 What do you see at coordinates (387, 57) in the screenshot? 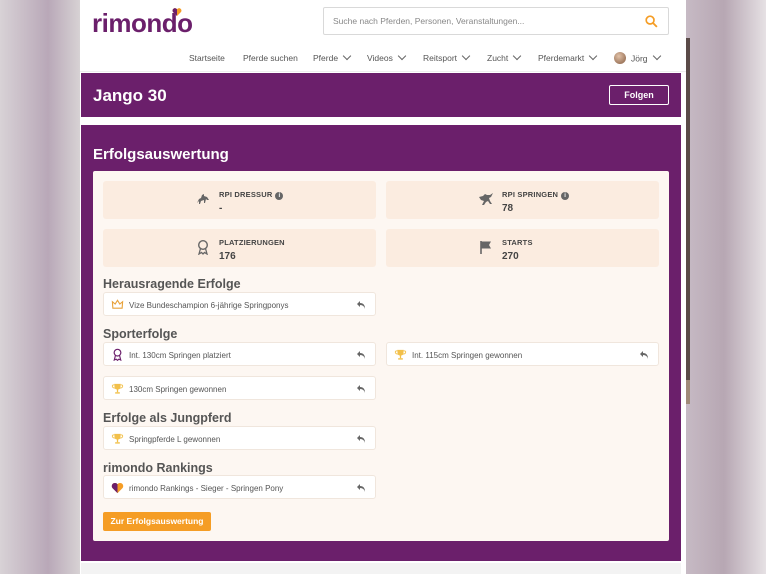
I see `nav-item-videos: Videos` at bounding box center [387, 57].